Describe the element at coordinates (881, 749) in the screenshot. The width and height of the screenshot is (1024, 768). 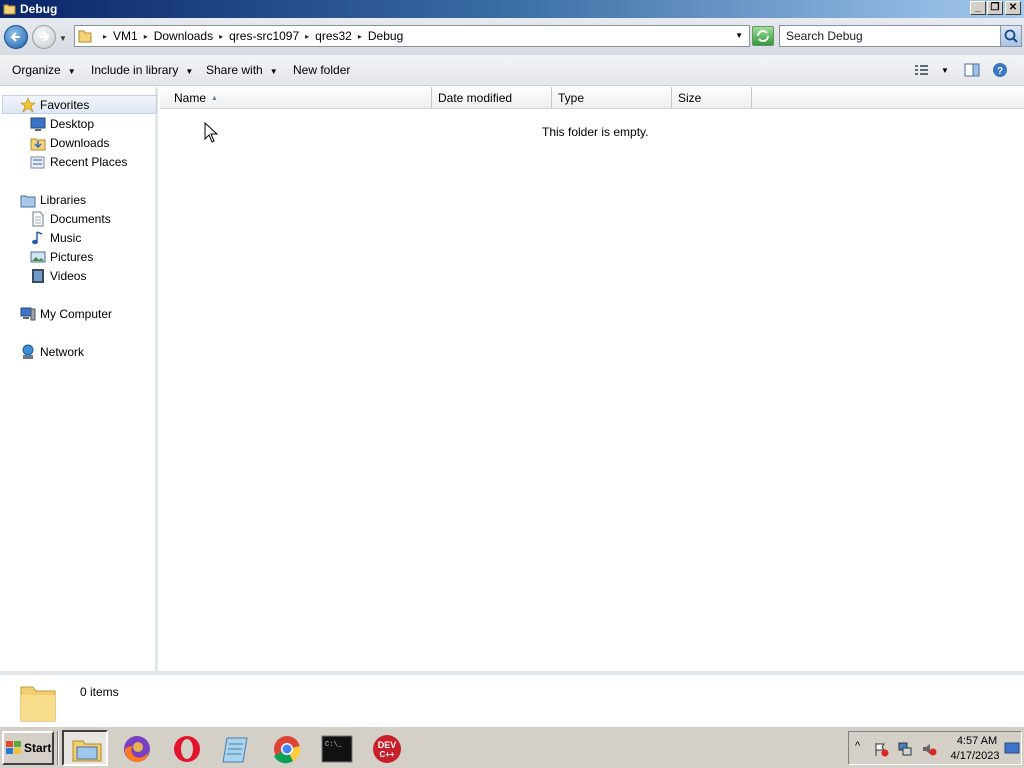
I see `action-center-flag-icon` at that location.